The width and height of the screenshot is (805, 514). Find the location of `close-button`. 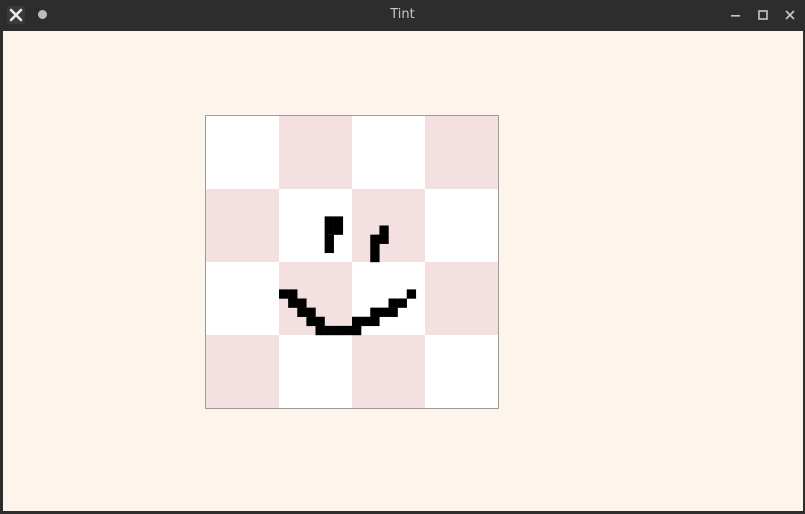

close-button is located at coordinates (790, 15).